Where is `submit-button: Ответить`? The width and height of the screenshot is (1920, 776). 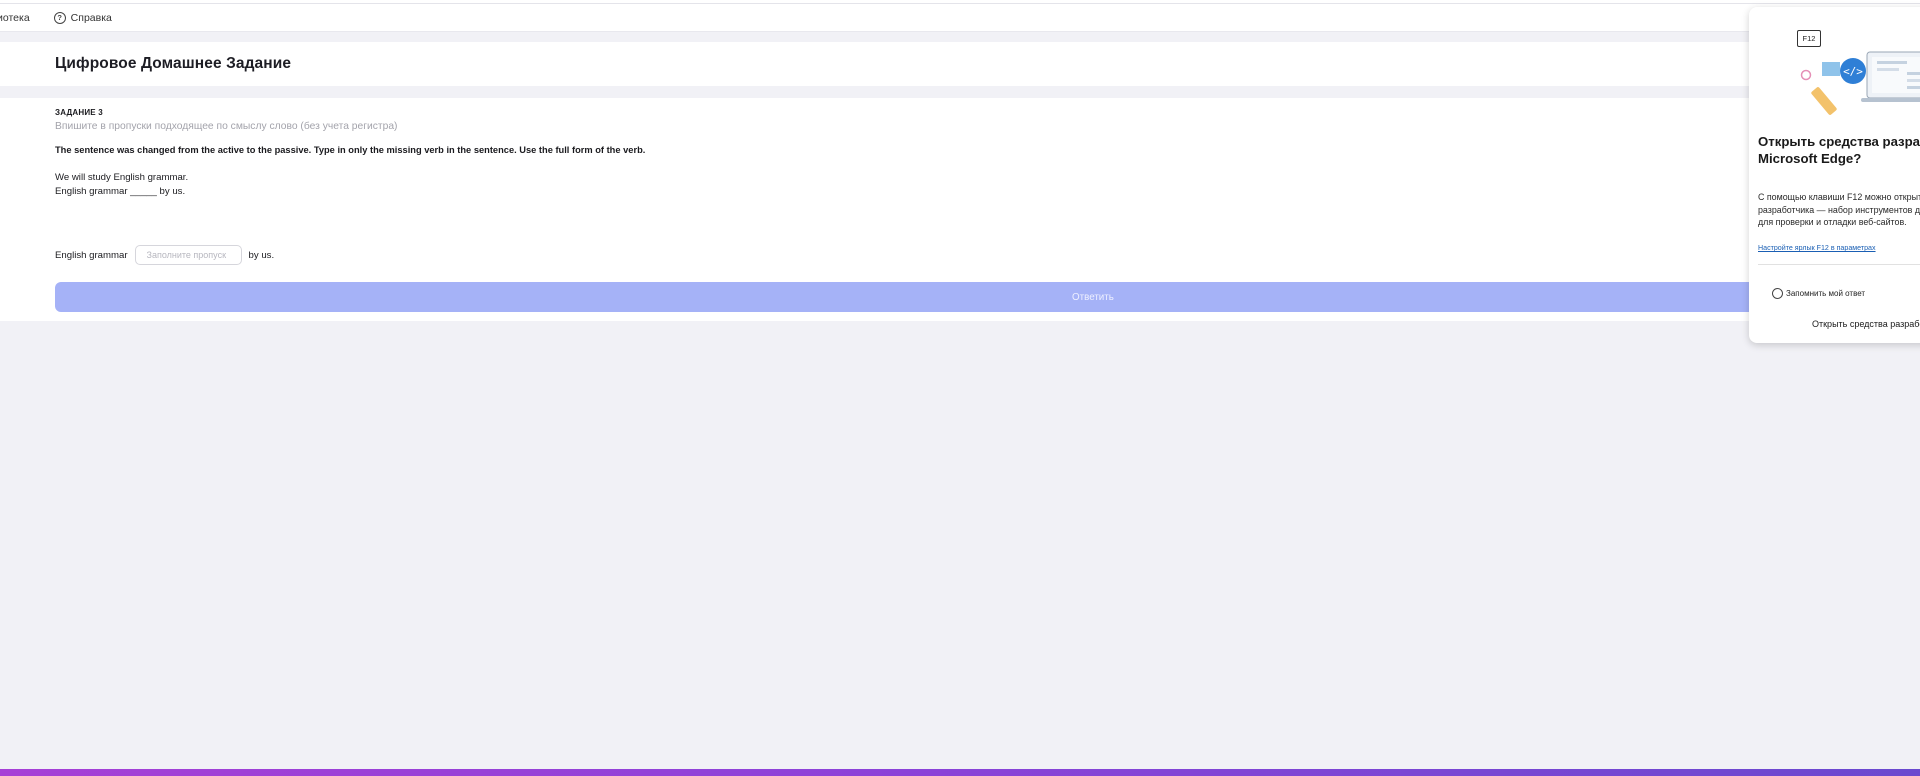
submit-button: Ответить is located at coordinates (987, 297).